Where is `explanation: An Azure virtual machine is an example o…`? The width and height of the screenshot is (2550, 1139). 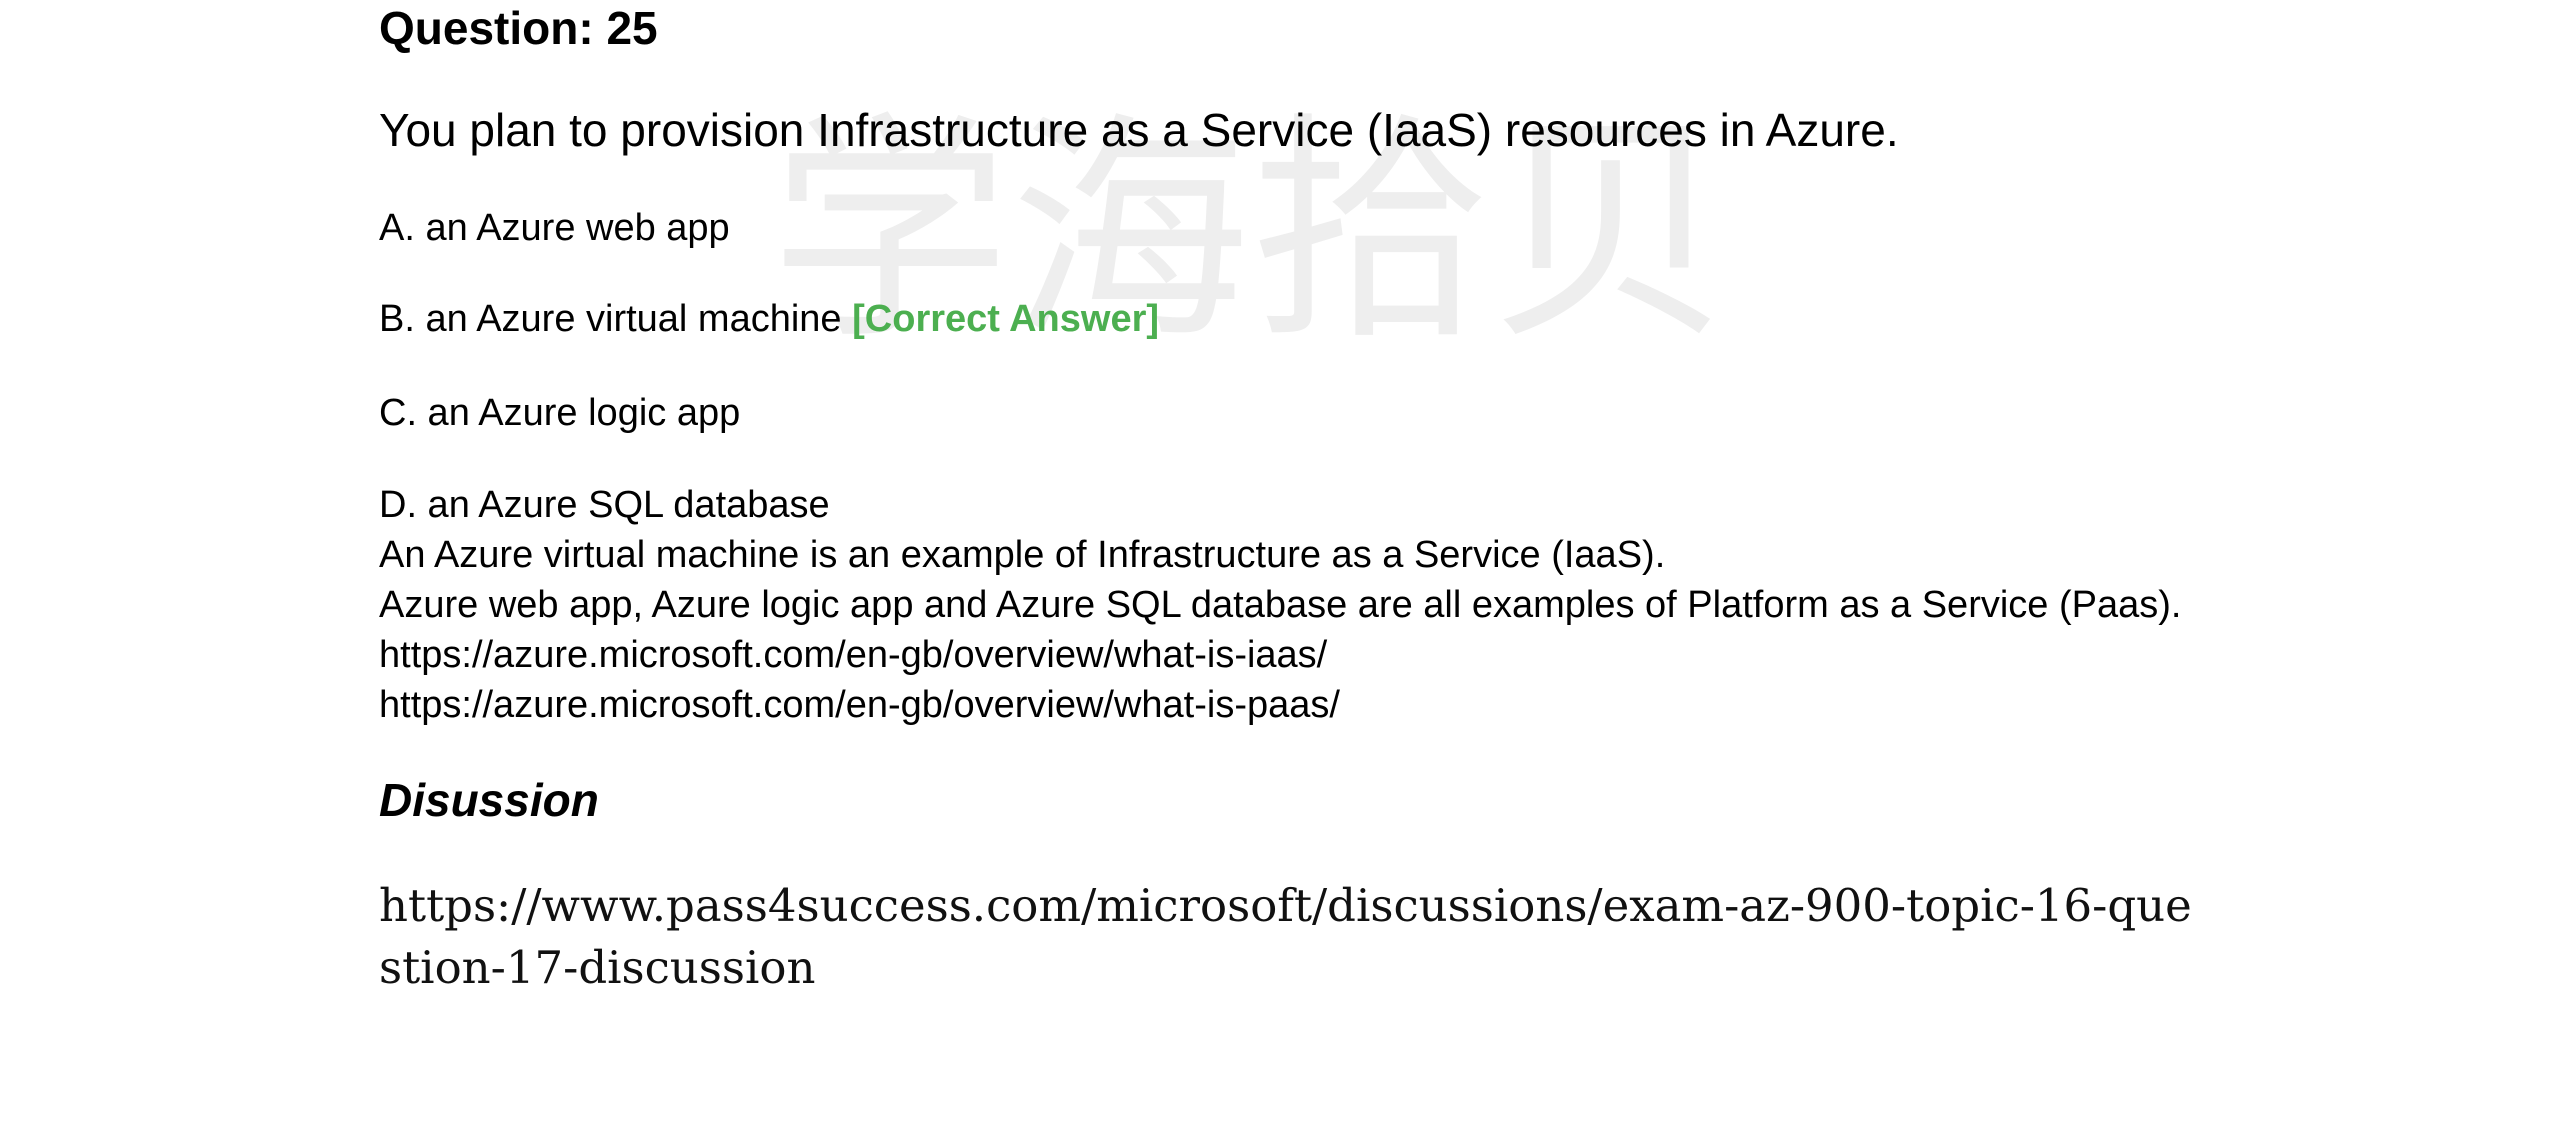 explanation: An Azure virtual machine is an example o… is located at coordinates (1280, 630).